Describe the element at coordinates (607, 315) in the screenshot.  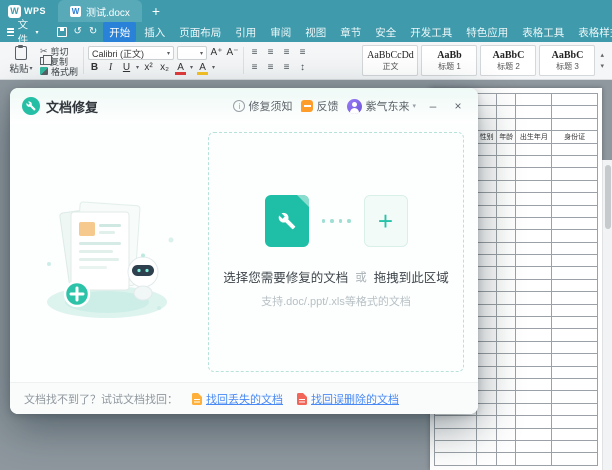
I see `vertical-scrollbar` at that location.